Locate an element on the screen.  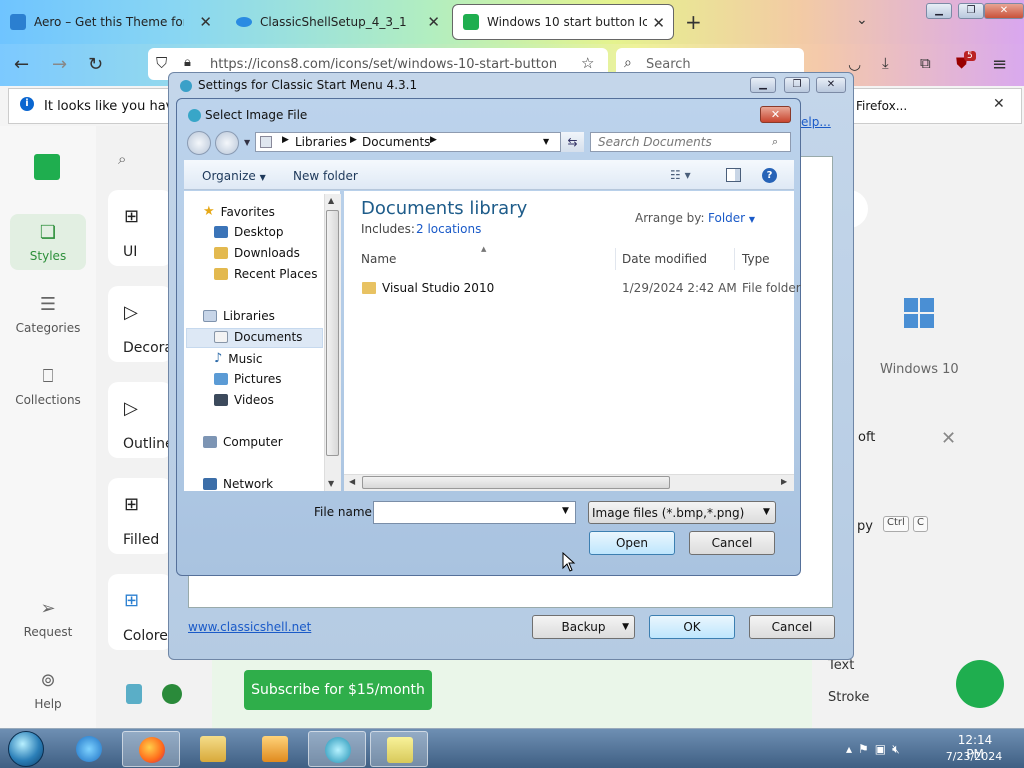
forward-button is located at coordinates (227, 143).